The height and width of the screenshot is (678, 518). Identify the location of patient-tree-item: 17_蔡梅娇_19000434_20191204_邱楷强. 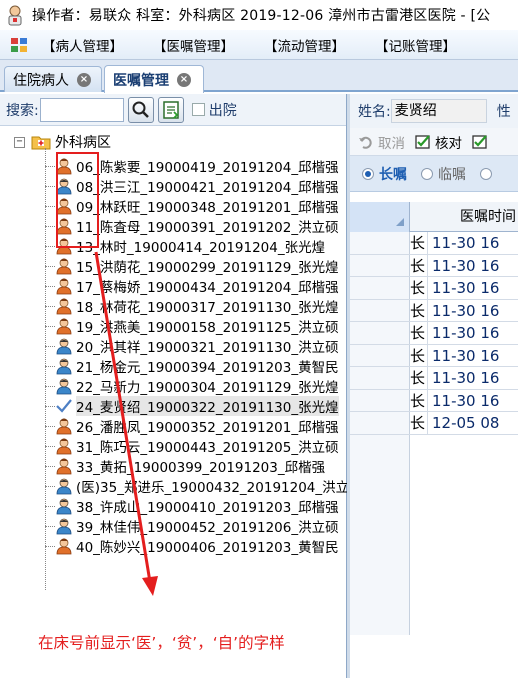
(192, 286).